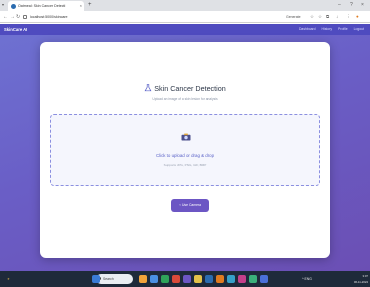 This screenshot has height=287, width=370. Describe the element at coordinates (15, 29) in the screenshot. I see `brand-logo: SkinCare AI` at that location.